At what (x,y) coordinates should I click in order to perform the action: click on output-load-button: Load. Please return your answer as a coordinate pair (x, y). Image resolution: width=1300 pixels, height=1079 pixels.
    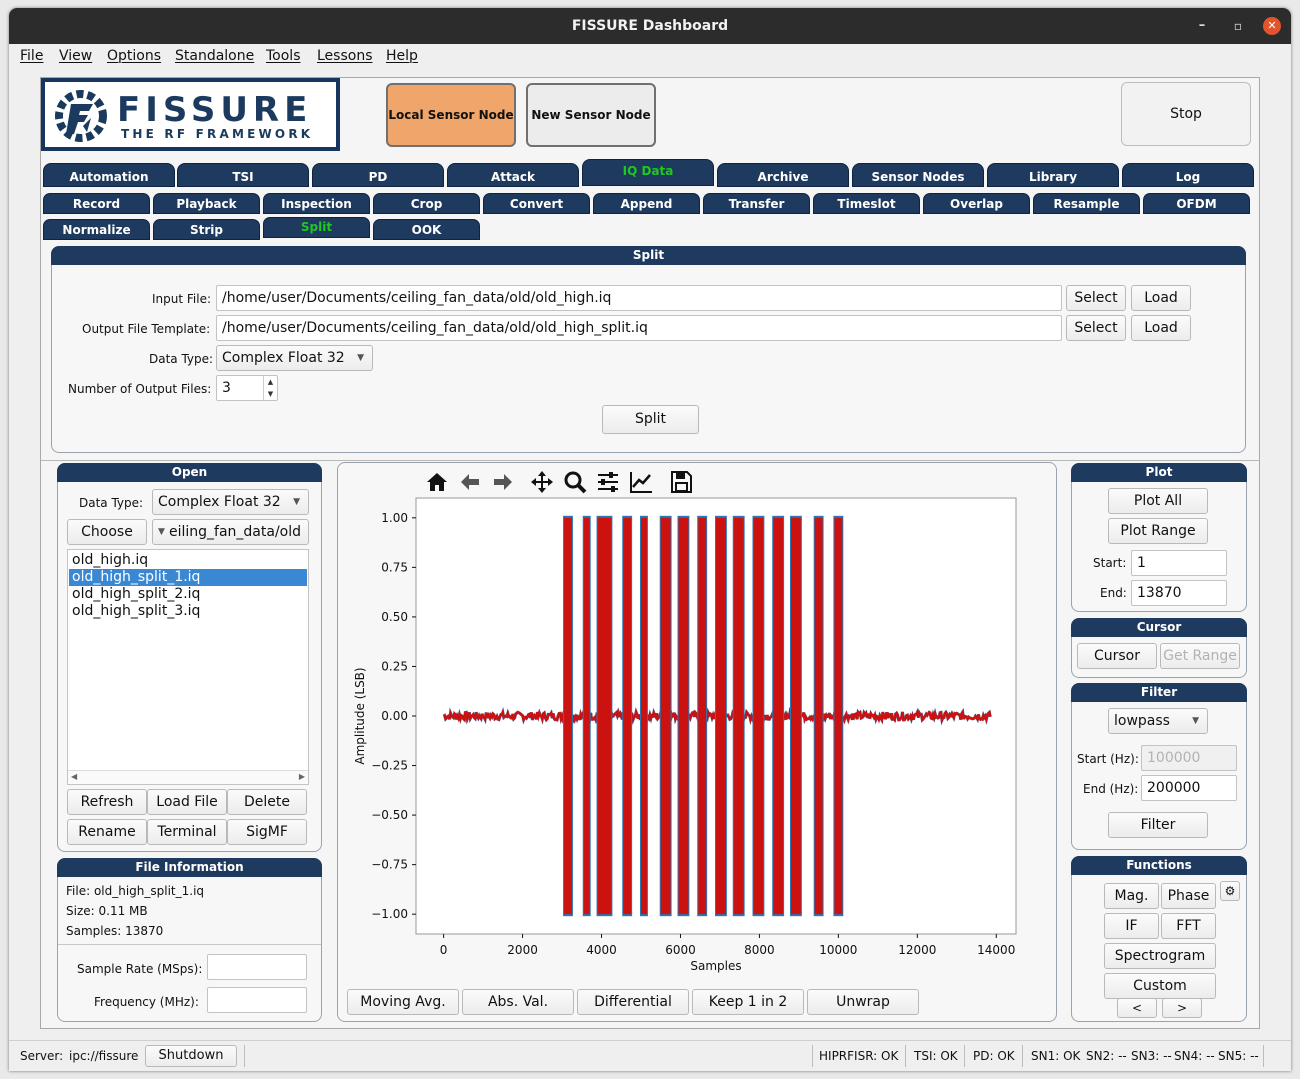
    Looking at the image, I should click on (1161, 328).